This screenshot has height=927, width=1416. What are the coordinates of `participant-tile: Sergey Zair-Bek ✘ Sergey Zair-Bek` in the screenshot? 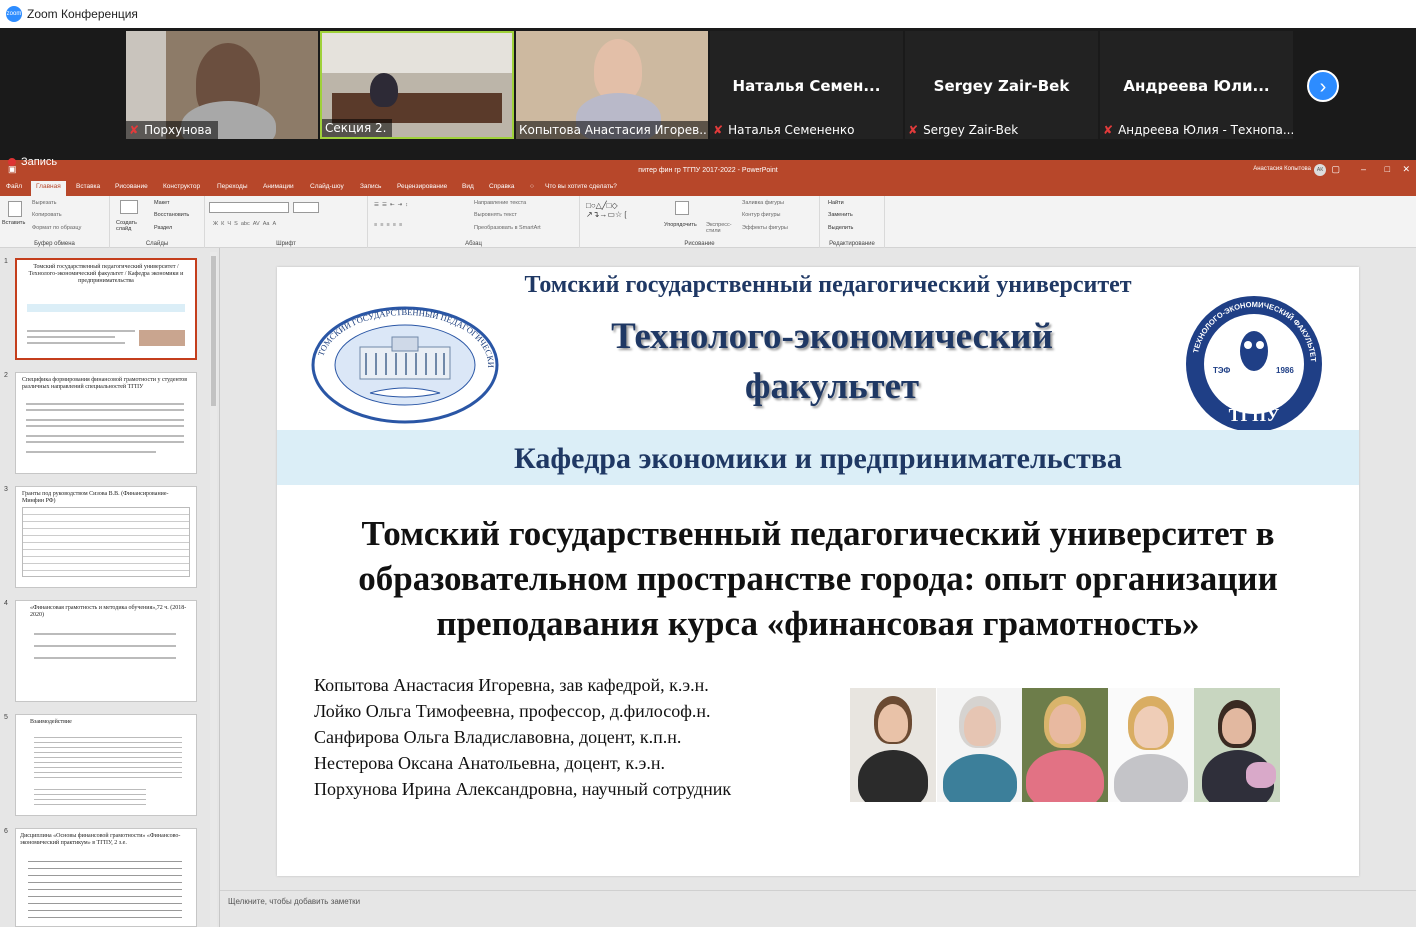 It's located at (1001, 85).